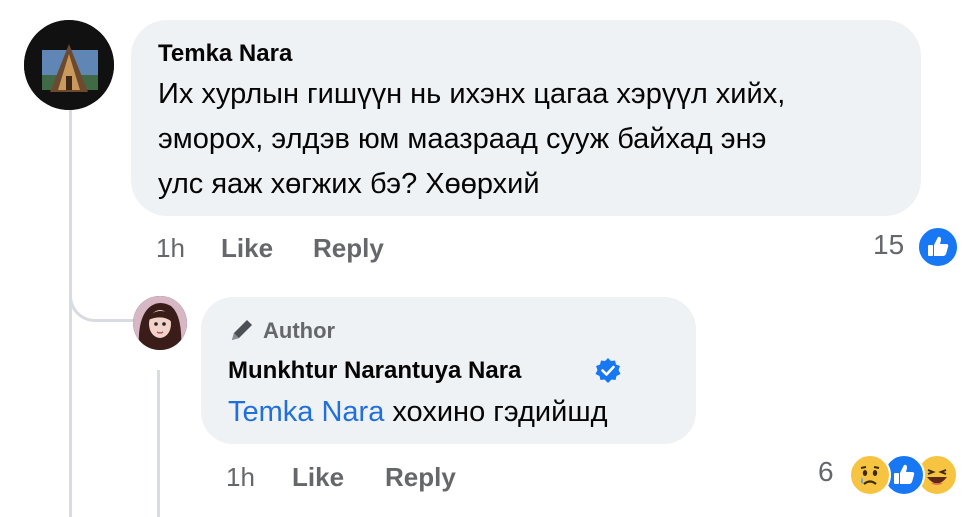  I want to click on reply-button: Reply, so click(348, 248).